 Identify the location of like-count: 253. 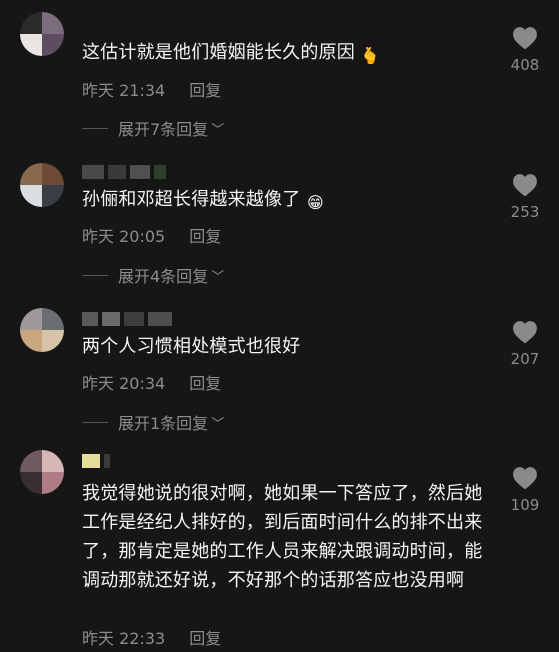
(525, 212).